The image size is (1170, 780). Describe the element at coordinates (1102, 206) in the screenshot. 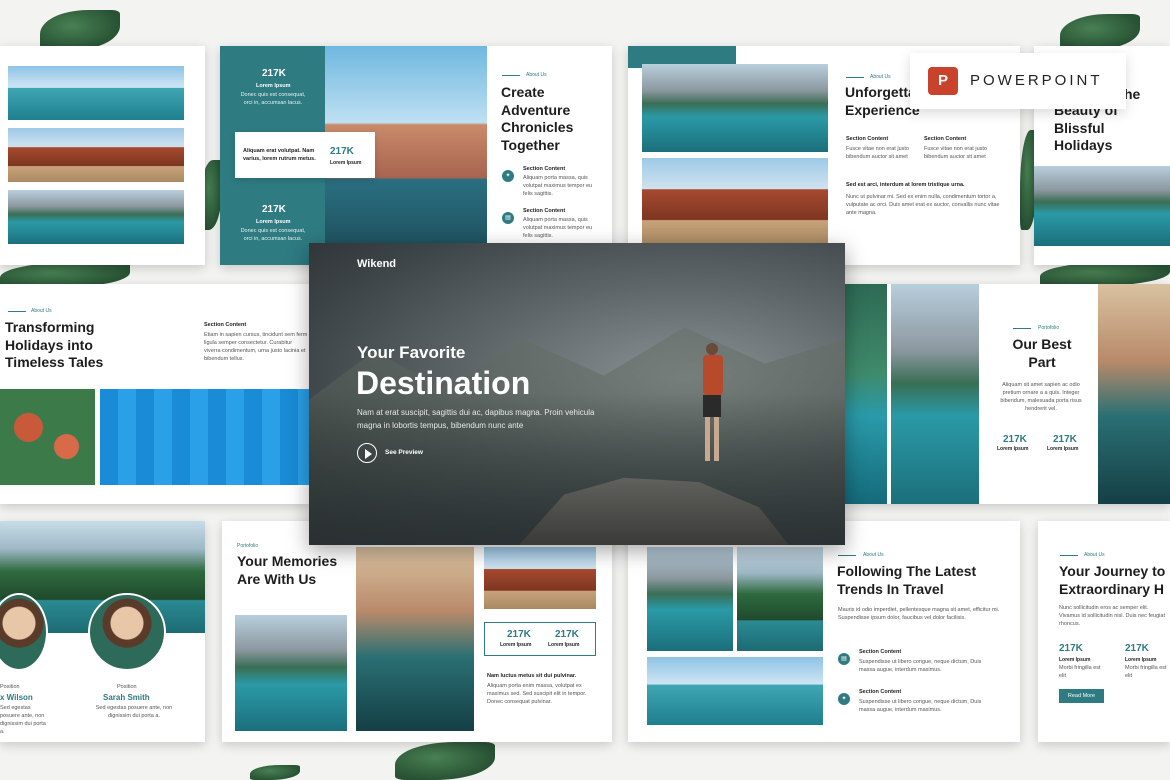

I see `mountain-lake-photo` at that location.